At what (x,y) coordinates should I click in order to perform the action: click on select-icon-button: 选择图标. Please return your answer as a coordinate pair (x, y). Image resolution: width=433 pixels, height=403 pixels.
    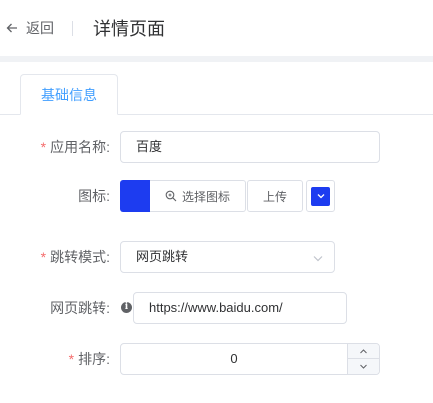
    Looking at the image, I should click on (198, 196).